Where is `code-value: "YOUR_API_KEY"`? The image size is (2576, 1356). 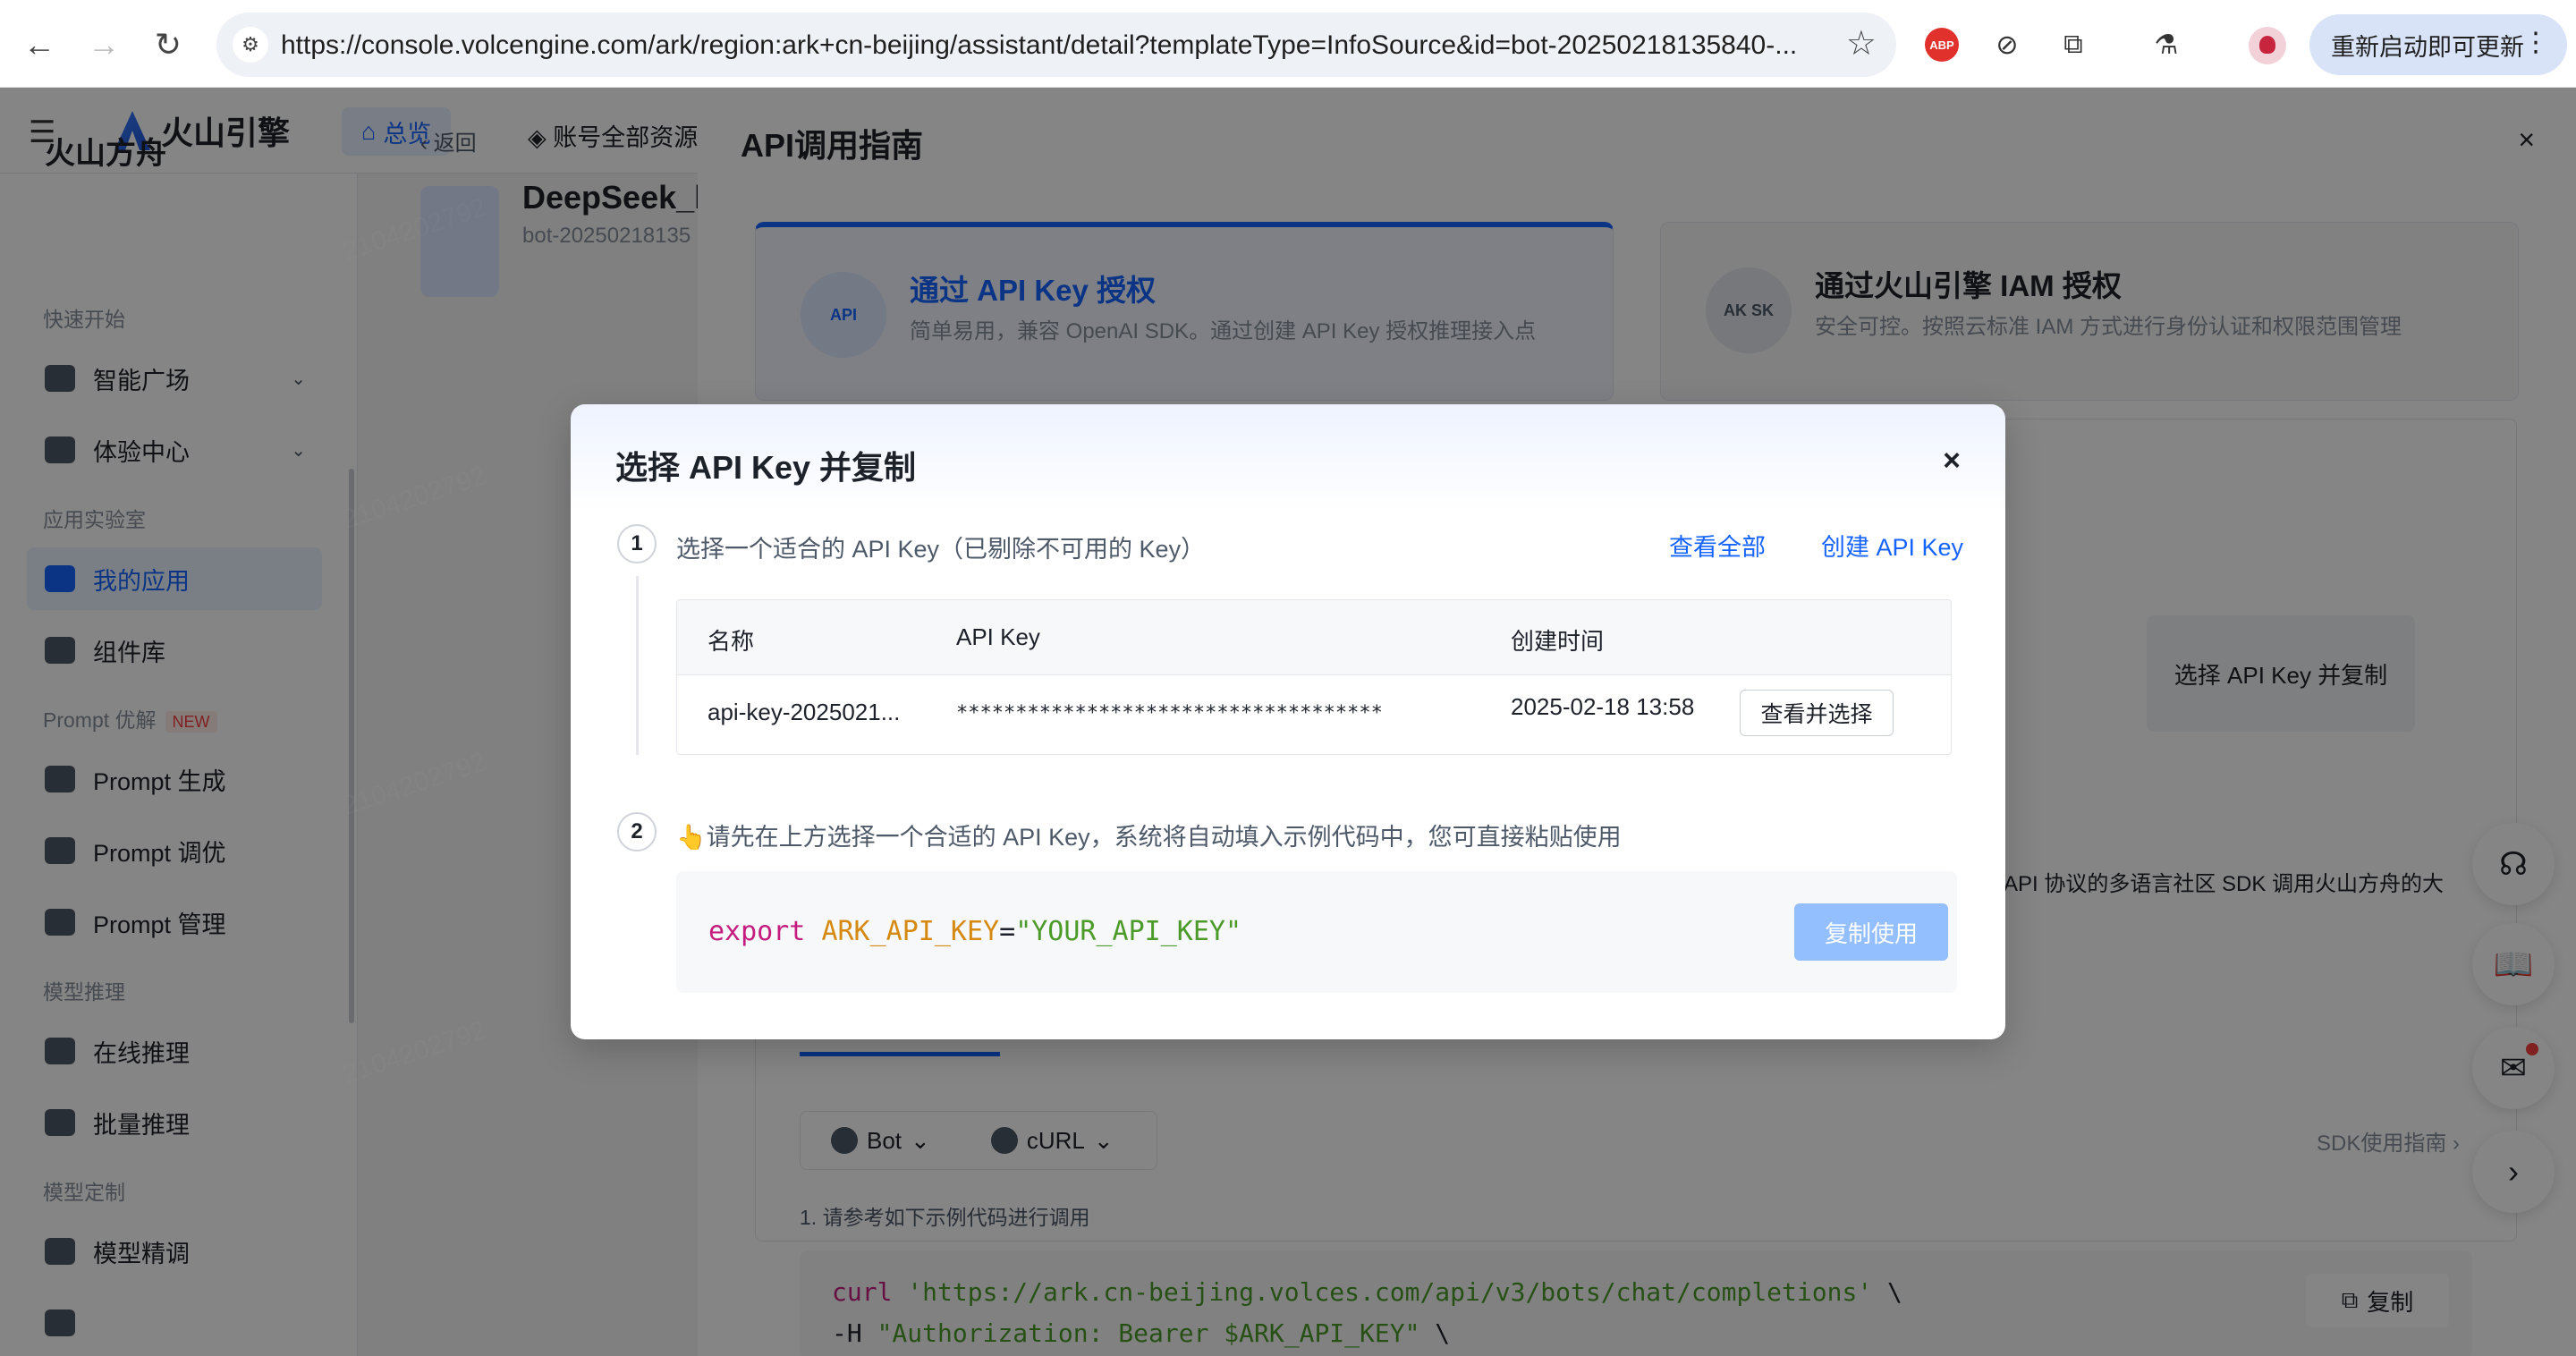
code-value: "YOUR_API_KEY" is located at coordinates (1128, 932).